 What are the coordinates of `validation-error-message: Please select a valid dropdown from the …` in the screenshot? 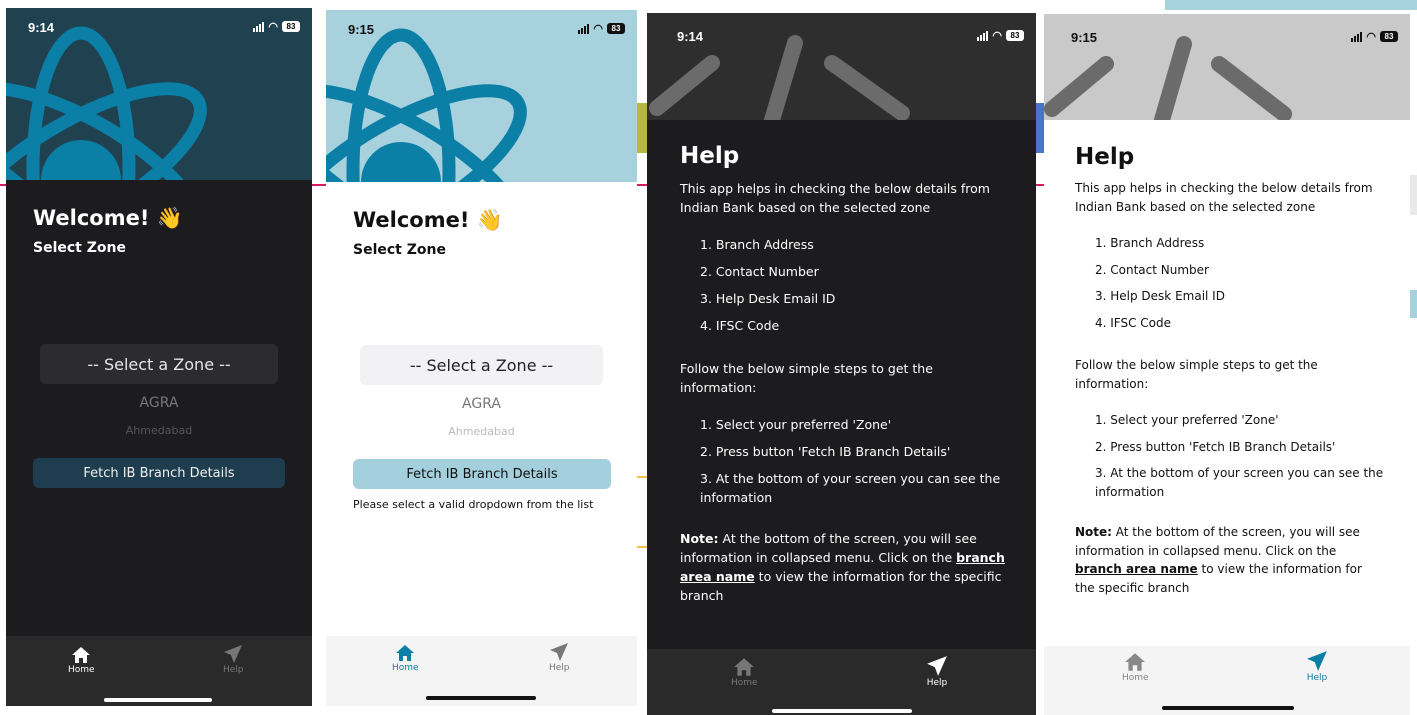 It's located at (473, 504).